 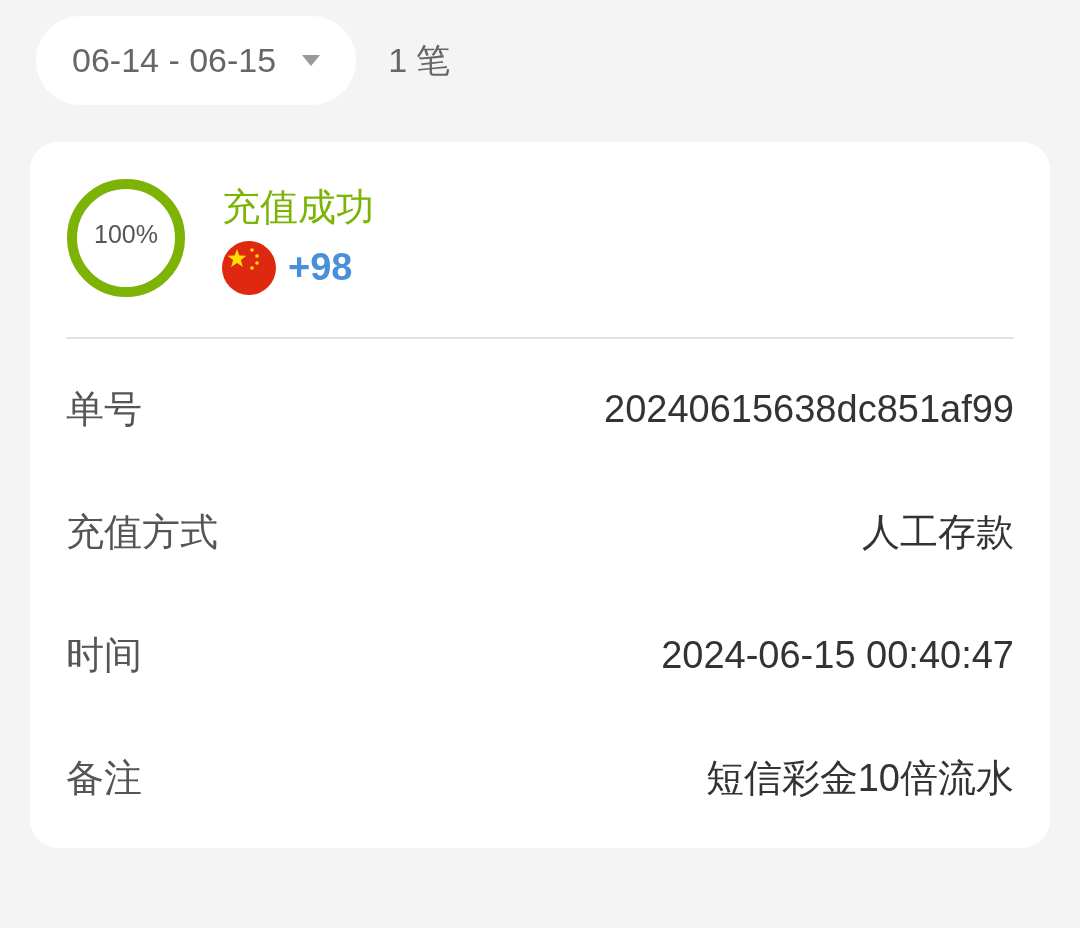 What do you see at coordinates (196, 60) in the screenshot?
I see `date-range-dropdown: 06-14 - 06-15` at bounding box center [196, 60].